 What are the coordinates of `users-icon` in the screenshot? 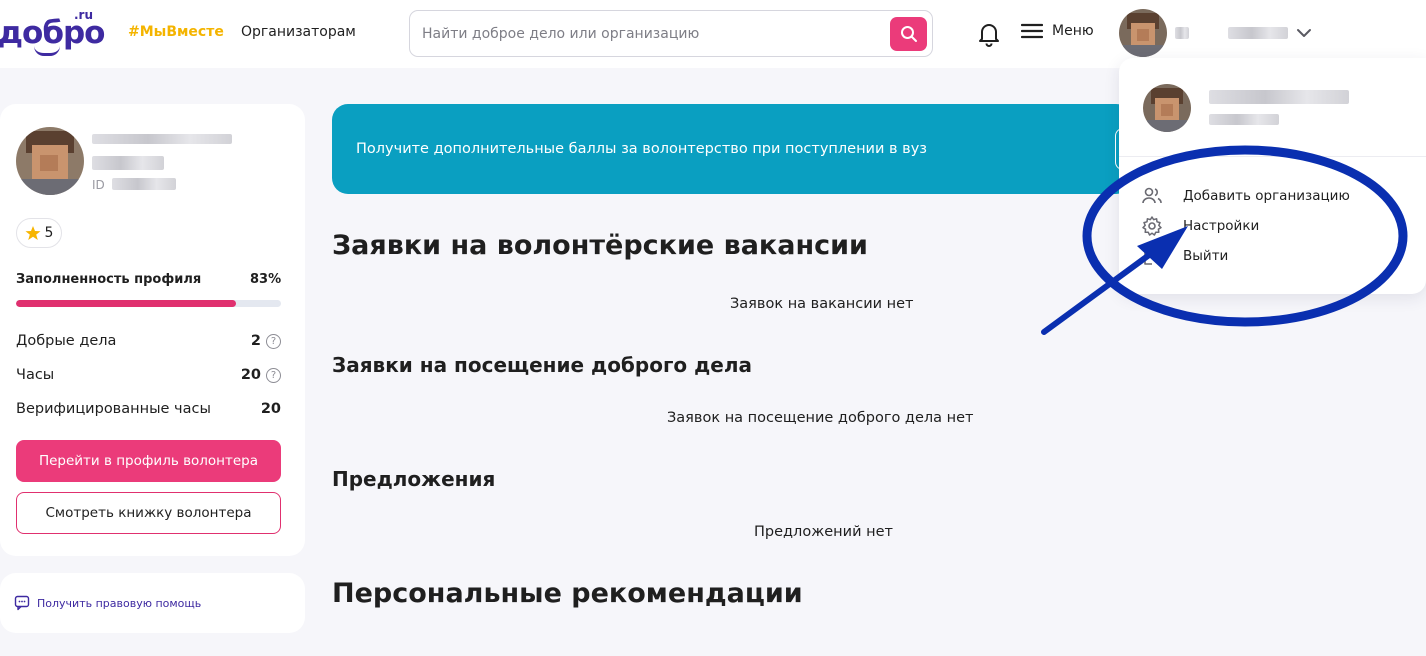 It's located at (1152, 195).